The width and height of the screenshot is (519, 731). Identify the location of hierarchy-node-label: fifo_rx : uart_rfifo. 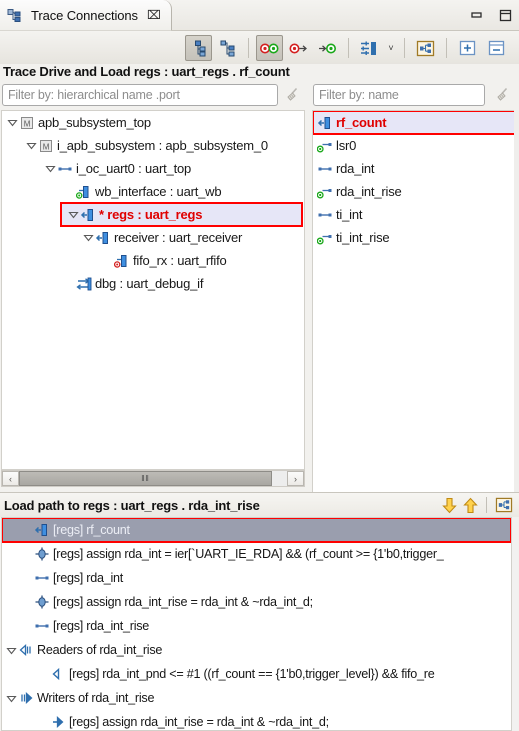
(180, 260).